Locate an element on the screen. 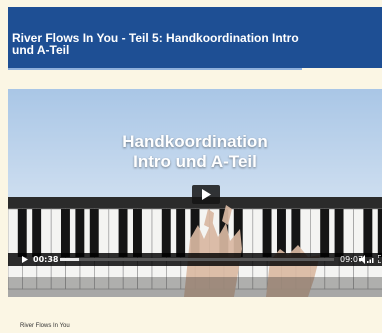 The height and width of the screenshot is (333, 382). big-play-button is located at coordinates (206, 194).